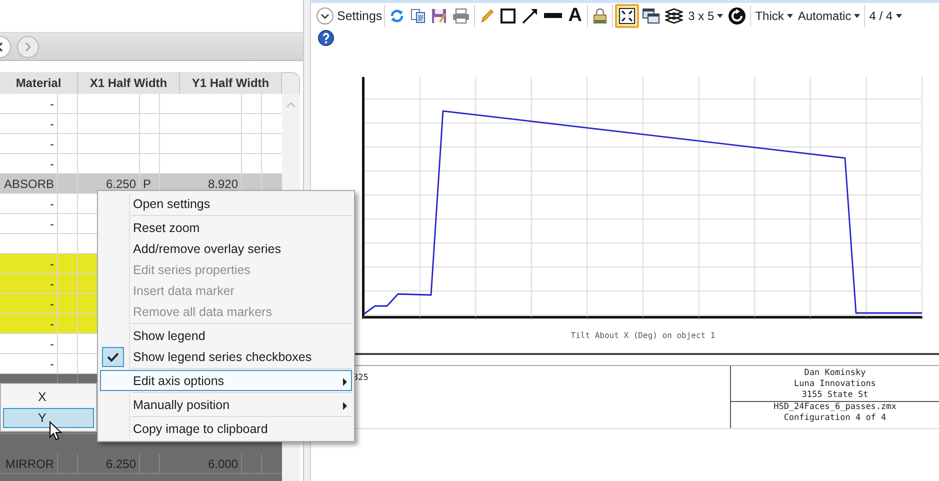 This screenshot has height=481, width=939. I want to click on menu-item: Manually position, so click(226, 404).